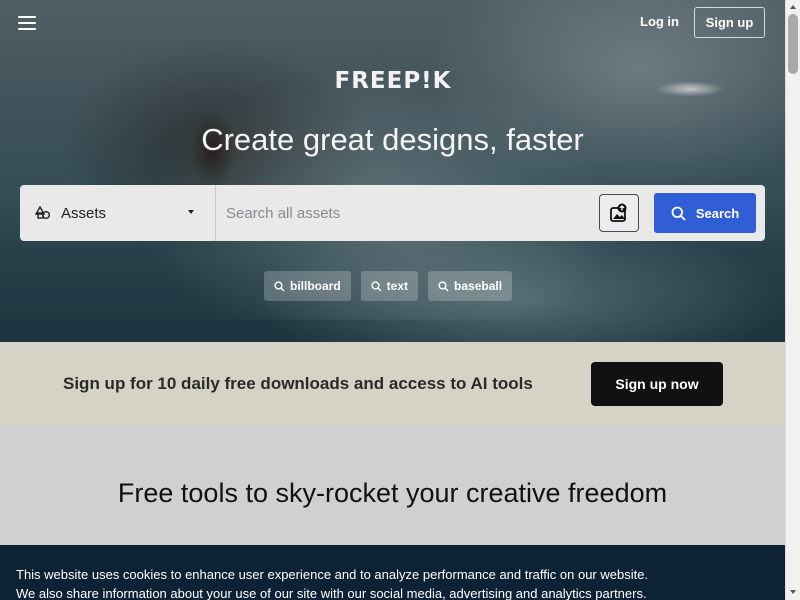 This screenshot has width=800, height=600. Describe the element at coordinates (191, 212) in the screenshot. I see `chevron-down-icon` at that location.